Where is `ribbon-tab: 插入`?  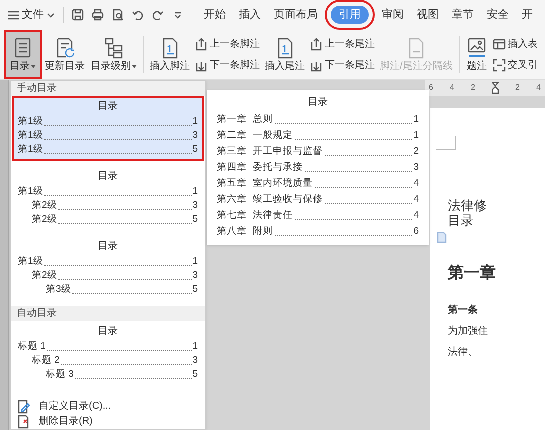 ribbon-tab: 插入 is located at coordinates (250, 15).